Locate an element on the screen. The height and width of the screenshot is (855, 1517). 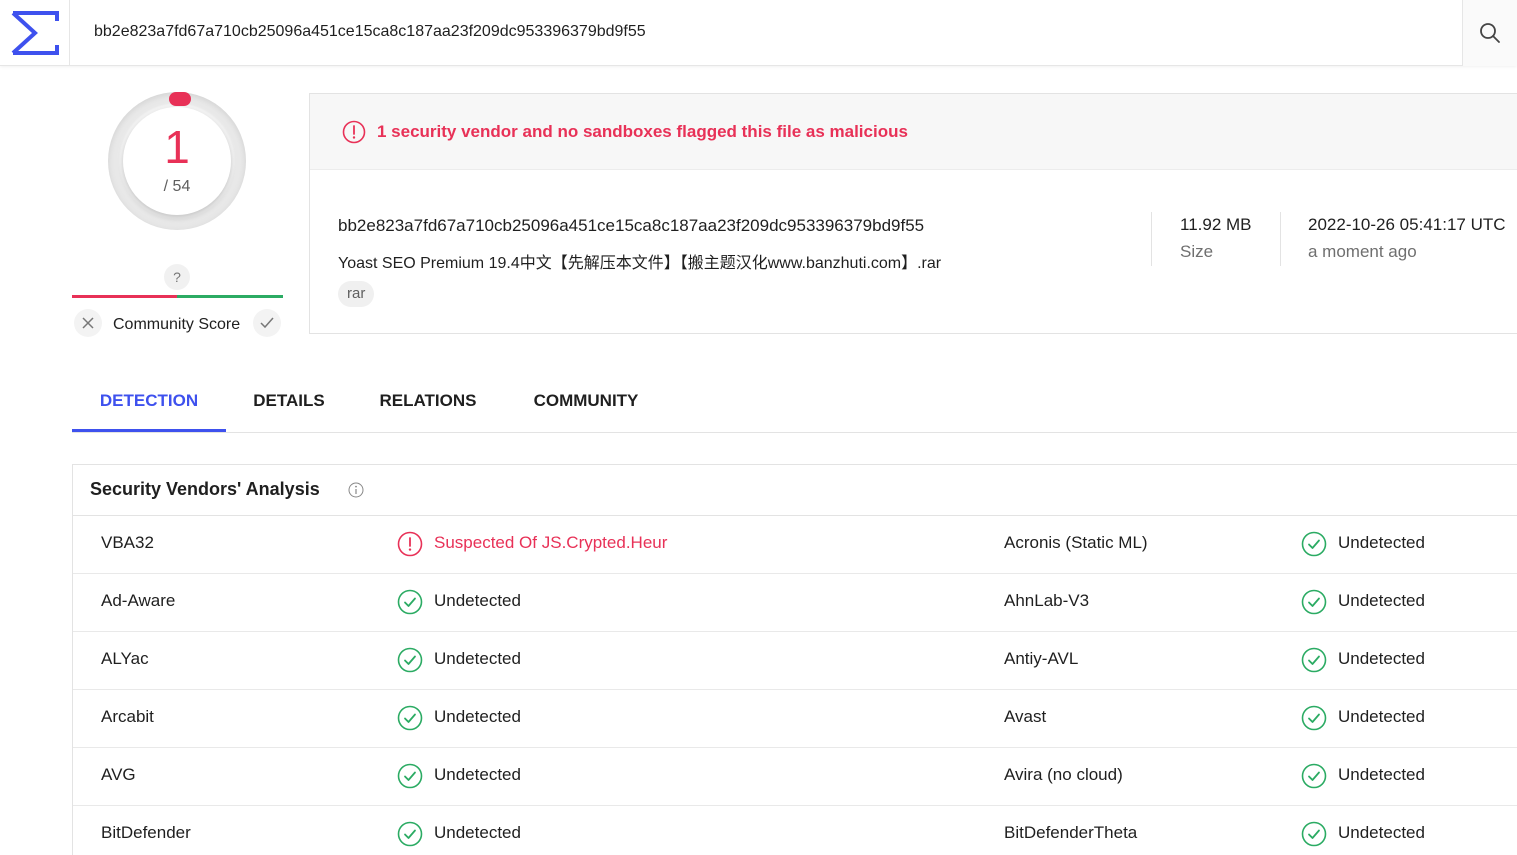
vendor-name: AhnLab-V3 is located at coordinates (1047, 600).